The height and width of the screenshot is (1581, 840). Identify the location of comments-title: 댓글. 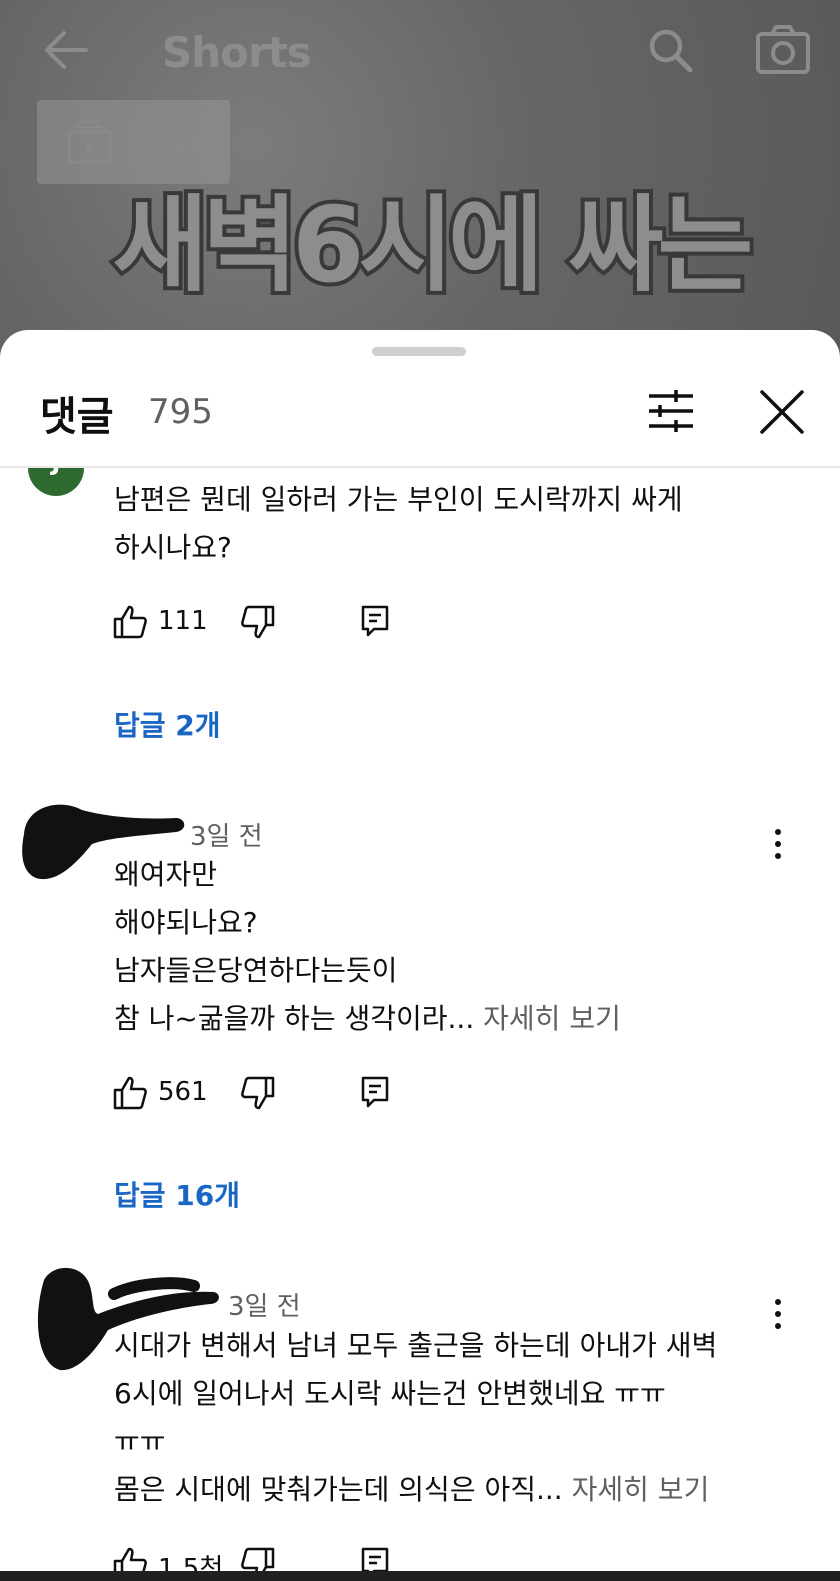
(77, 417).